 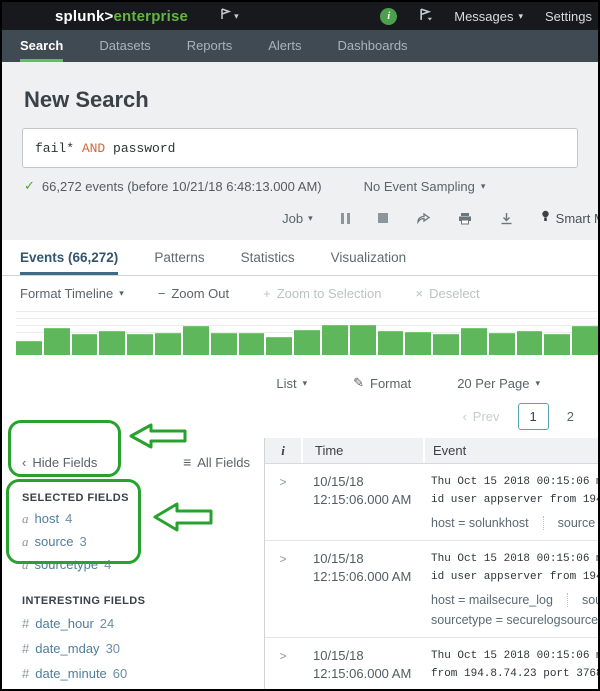 What do you see at coordinates (24, 462) in the screenshot?
I see `chevron-left-icon: ‹` at bounding box center [24, 462].